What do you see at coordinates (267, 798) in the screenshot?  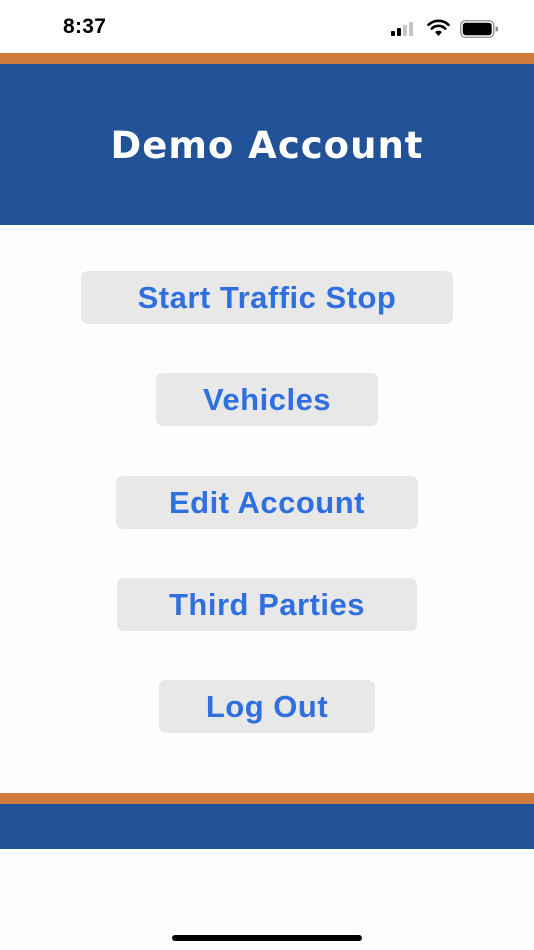 I see `footer-accent-stripe` at bounding box center [267, 798].